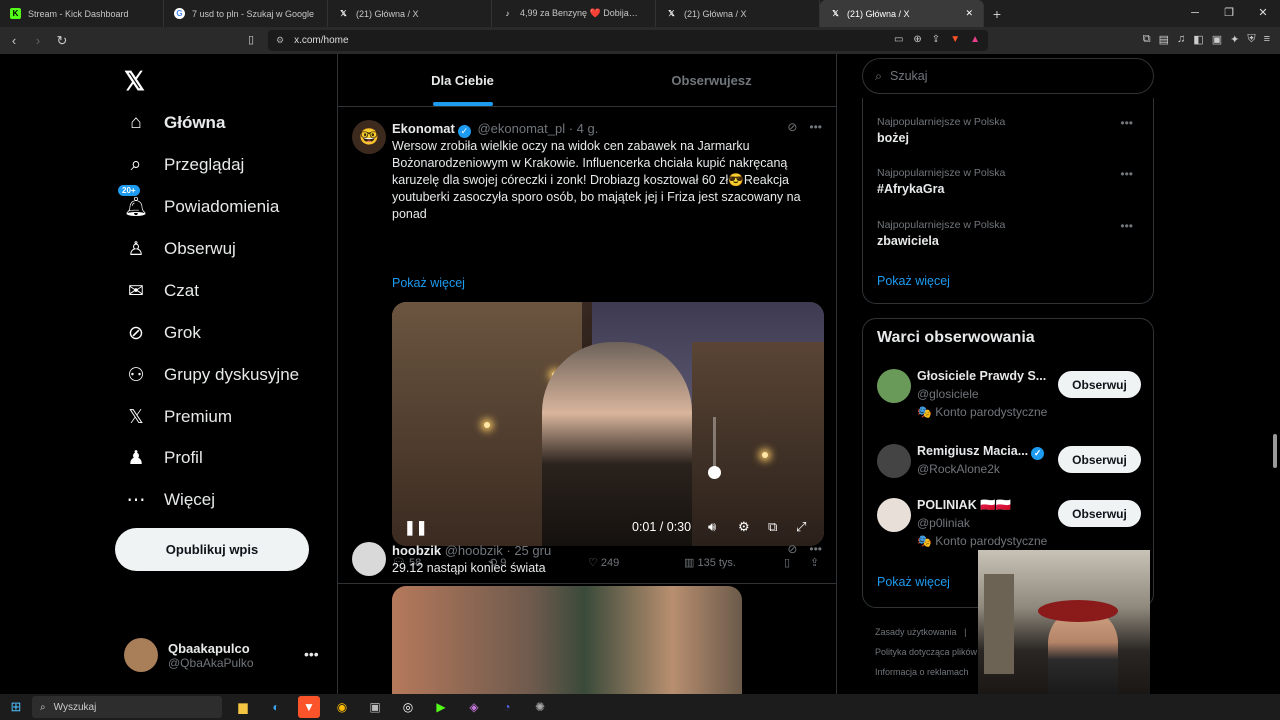  Describe the element at coordinates (211, 375) in the screenshot. I see `sidebar-item-communities: ⚇ Grupy dyskusyjne` at that location.